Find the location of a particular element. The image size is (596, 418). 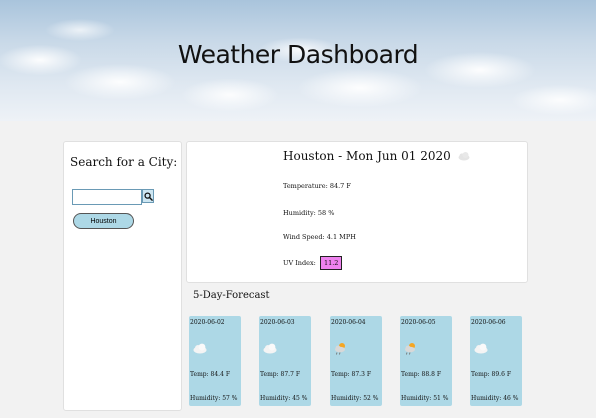

search-icon is located at coordinates (148, 196).